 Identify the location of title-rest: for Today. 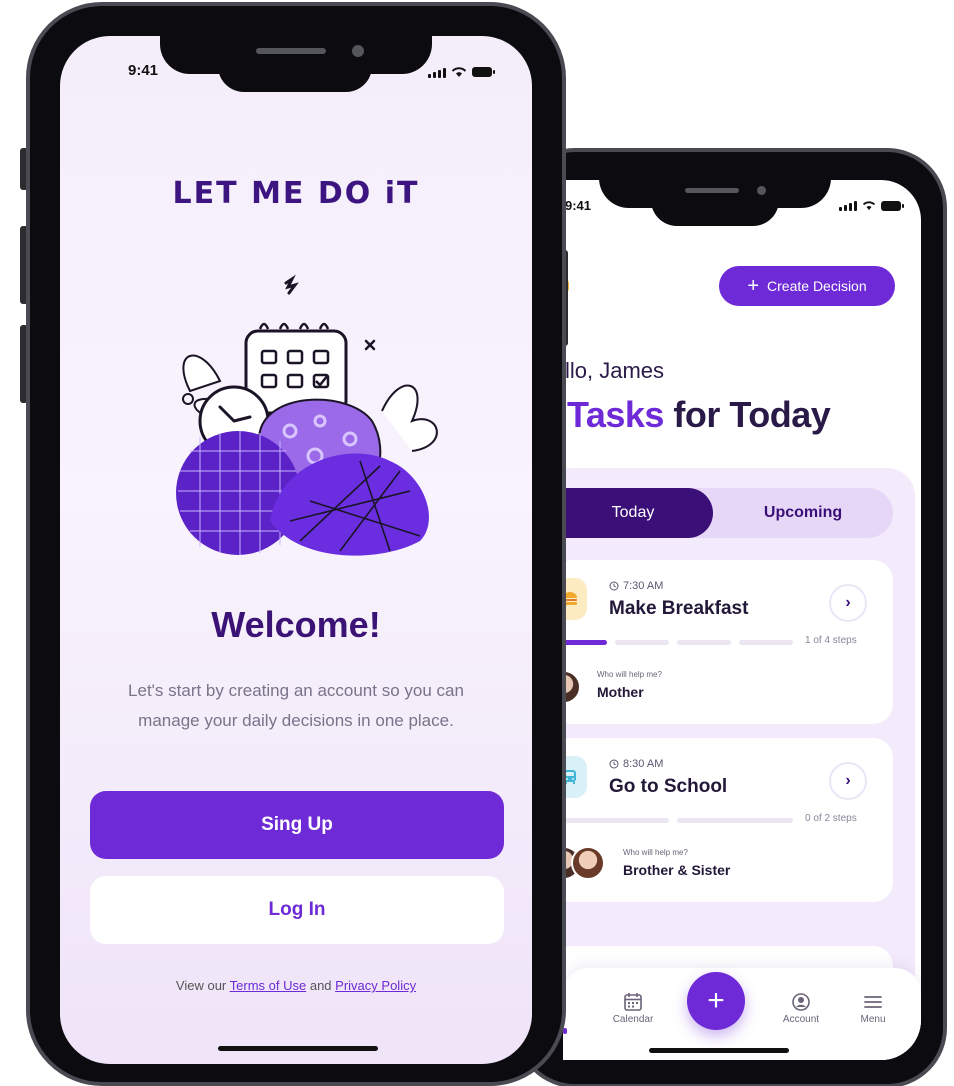
(752, 414).